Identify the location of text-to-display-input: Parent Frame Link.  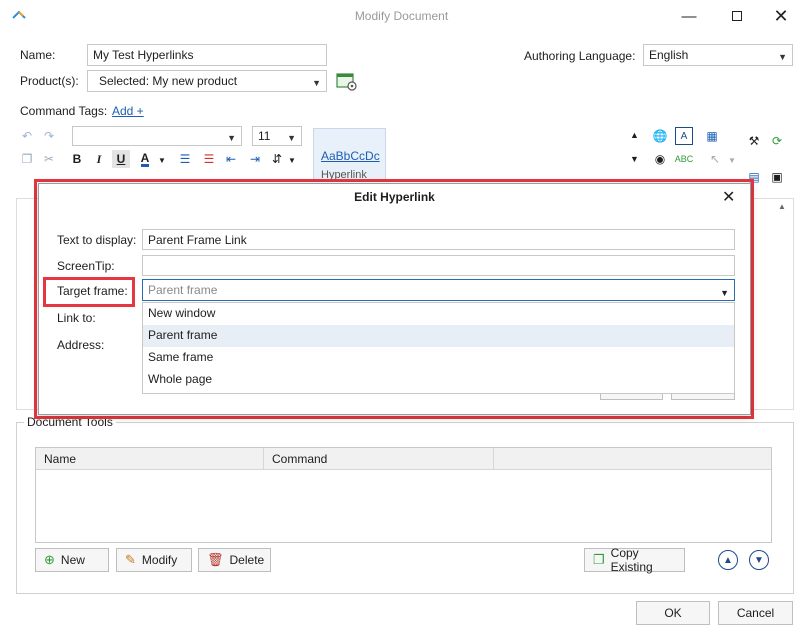
(438, 239).